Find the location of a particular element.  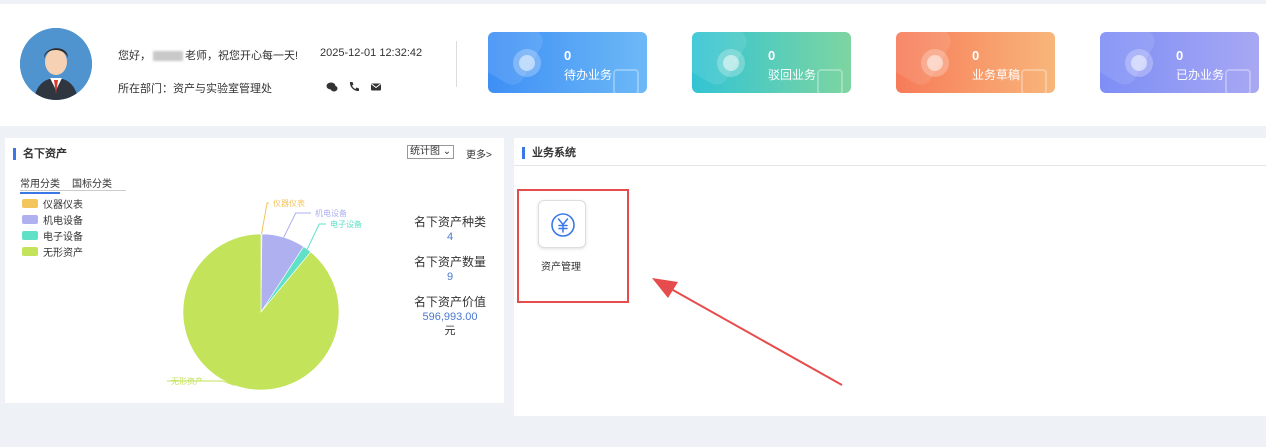

contact-icons is located at coordinates (354, 86).